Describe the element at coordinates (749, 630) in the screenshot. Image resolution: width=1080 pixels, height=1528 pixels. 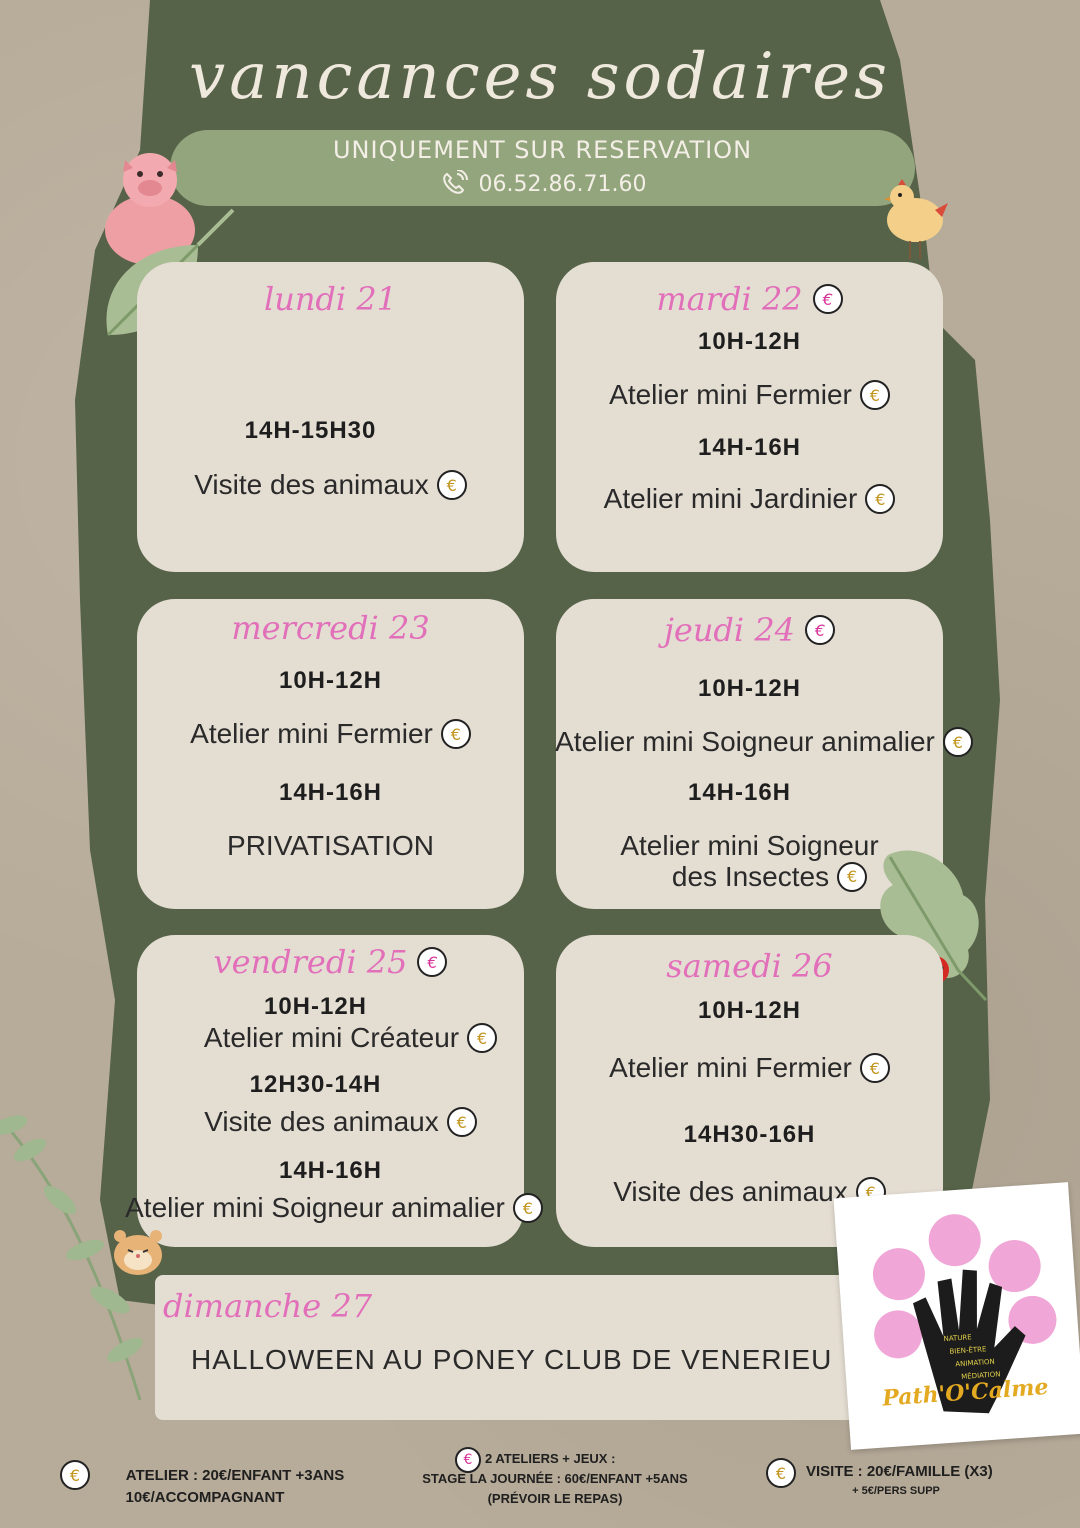
I see `day-label: jeudi 24 €` at that location.